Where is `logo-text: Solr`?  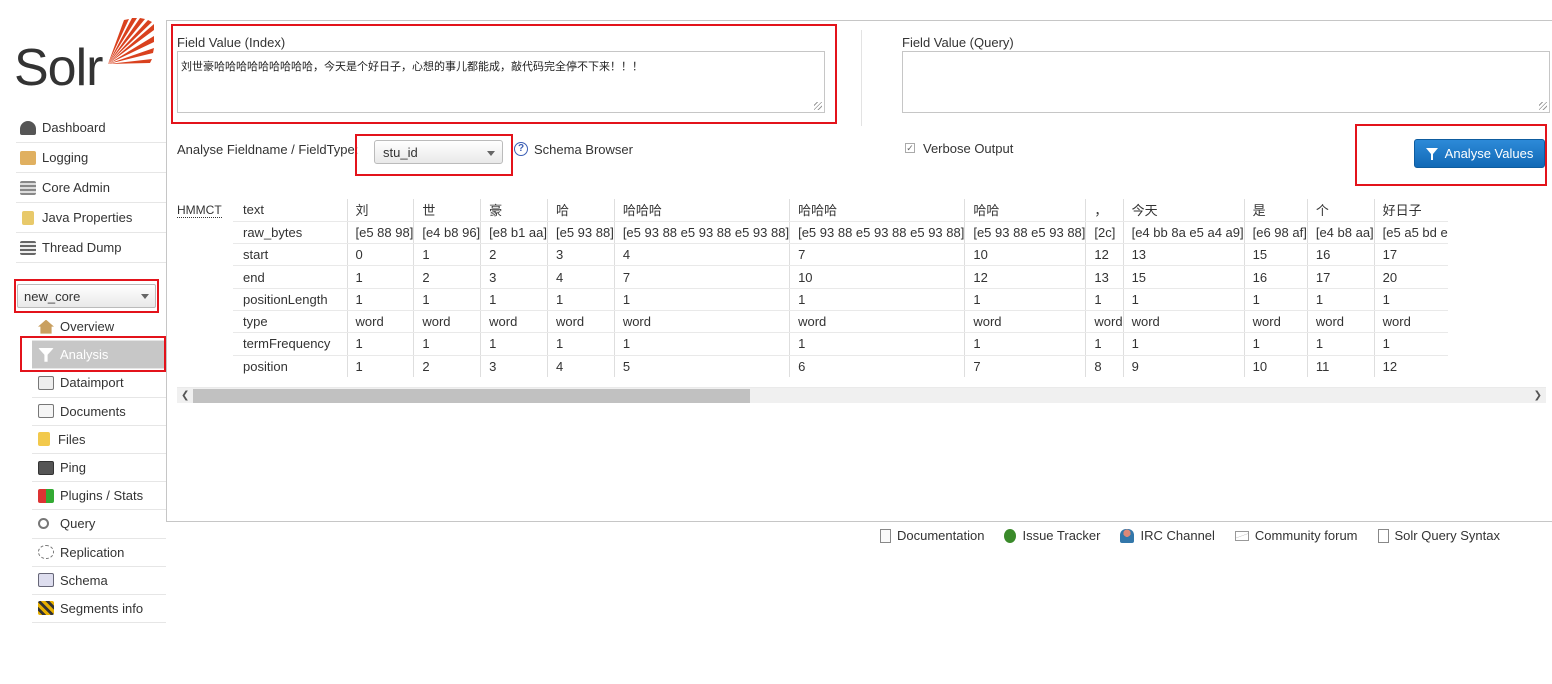 logo-text: Solr is located at coordinates (58, 68).